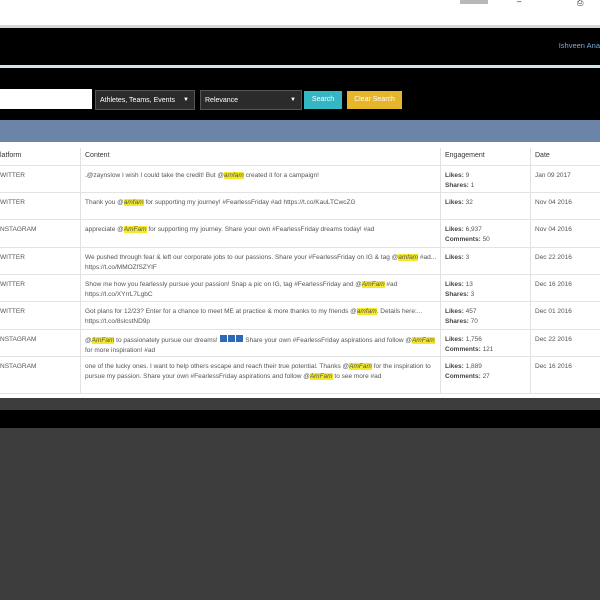 The height and width of the screenshot is (600, 600). I want to click on engagement-cell: Likes: 13 Shares: 3, so click(460, 289).